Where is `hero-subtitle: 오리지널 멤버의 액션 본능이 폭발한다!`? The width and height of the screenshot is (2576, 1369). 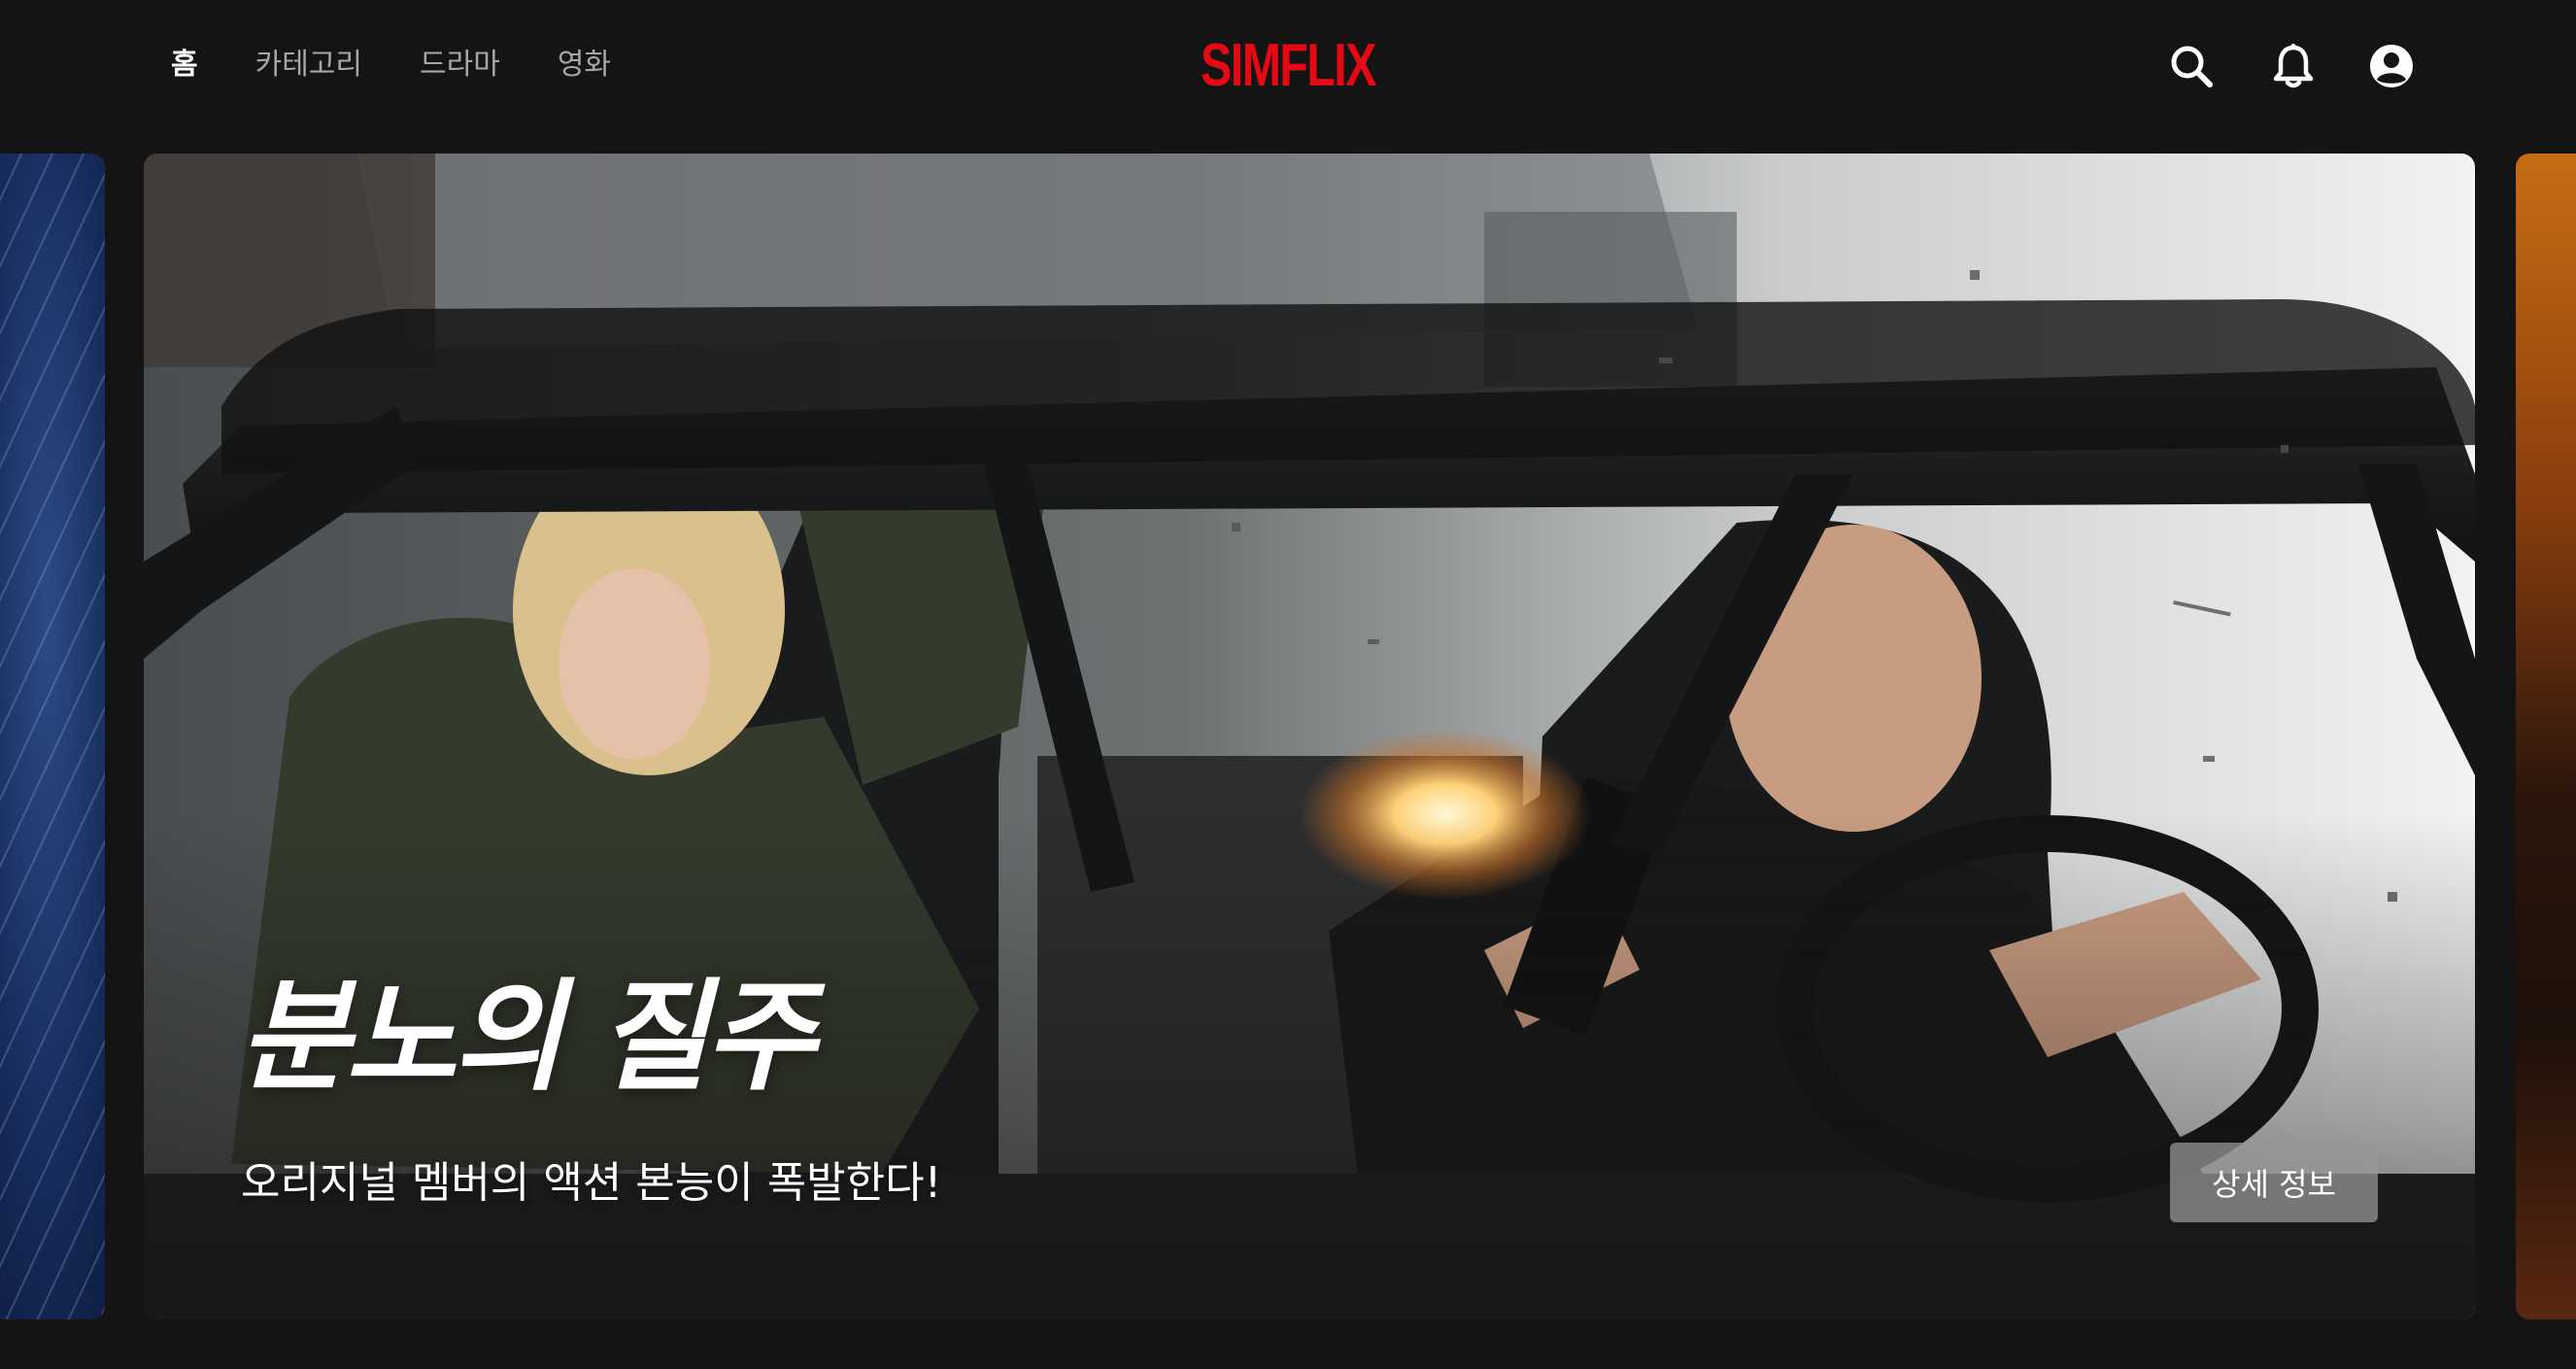 hero-subtitle: 오리지널 멤버의 액션 본능이 폭발한다! is located at coordinates (591, 1183).